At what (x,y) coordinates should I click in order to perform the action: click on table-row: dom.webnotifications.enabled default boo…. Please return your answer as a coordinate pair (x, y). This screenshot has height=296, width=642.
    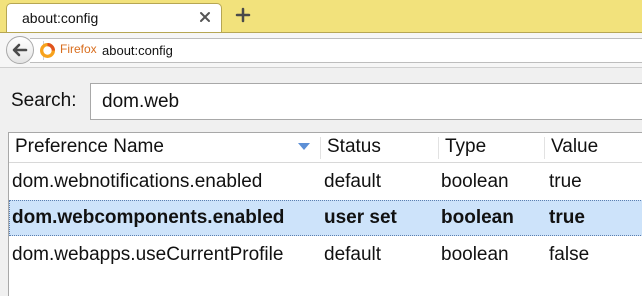
    Looking at the image, I should click on (325, 182).